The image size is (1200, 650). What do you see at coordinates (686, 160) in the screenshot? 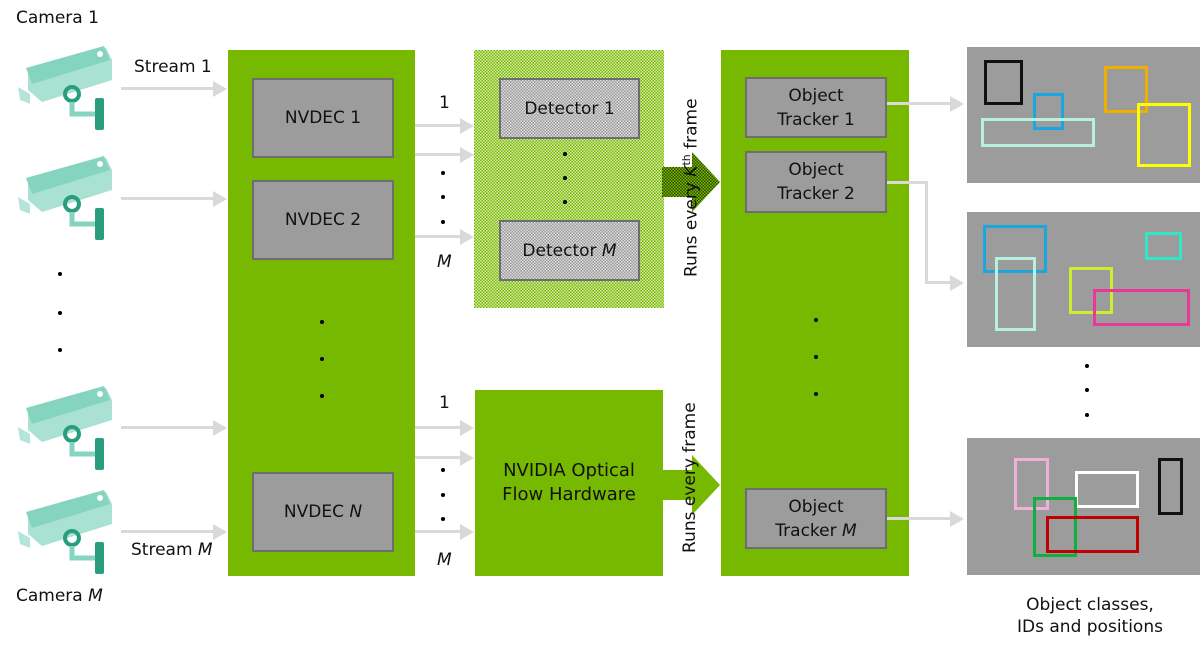
I see `schedule-sup: th` at bounding box center [686, 160].